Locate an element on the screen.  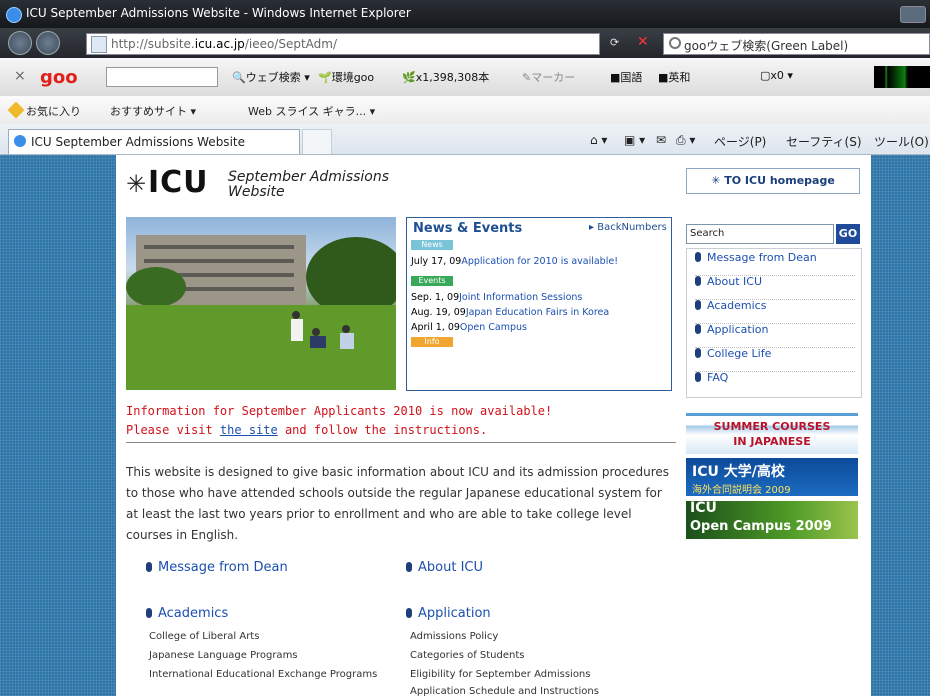
overseas-fair-banner: ICU 大学/高校 海外合同説明会 2009 is located at coordinates (772, 477).